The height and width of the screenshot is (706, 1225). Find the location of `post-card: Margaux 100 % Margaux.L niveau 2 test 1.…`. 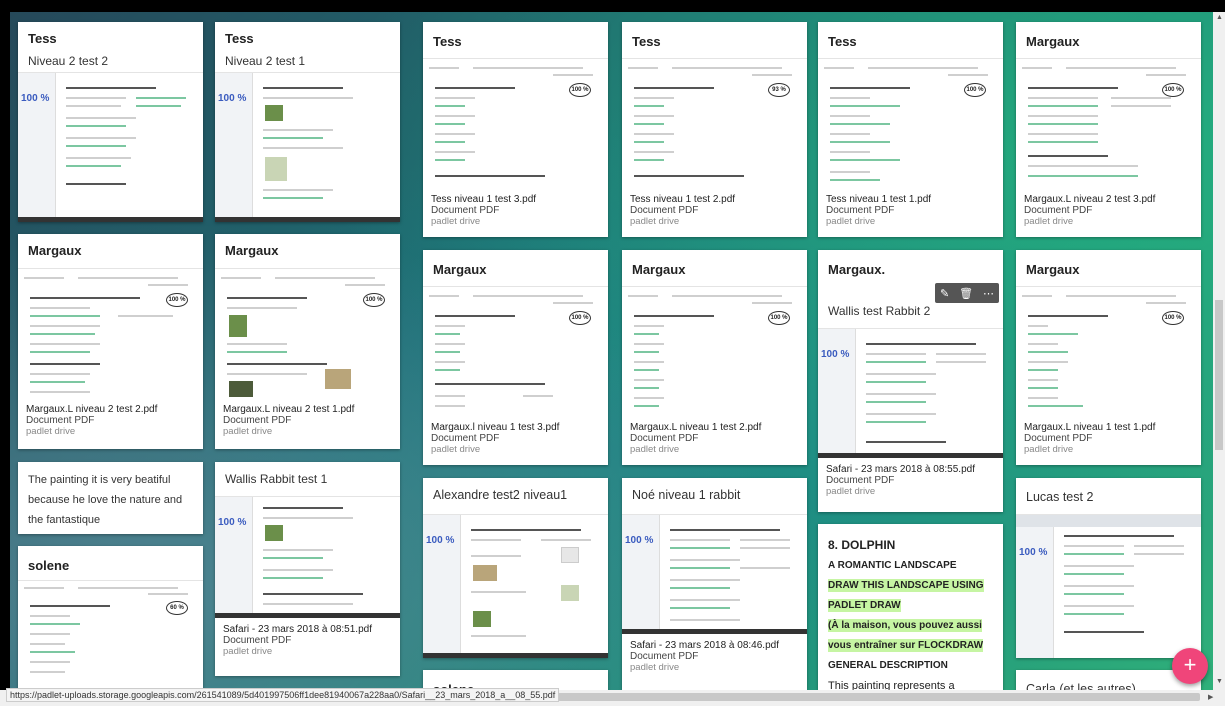

post-card: Margaux 100 % Margaux.L niveau 2 test 1.… is located at coordinates (307, 341).